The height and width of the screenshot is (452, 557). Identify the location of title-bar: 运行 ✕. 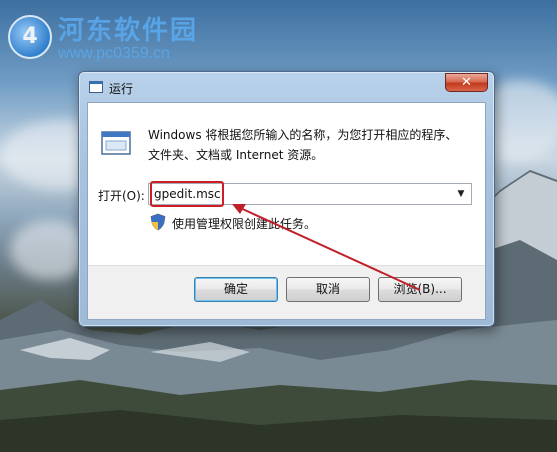
(286, 88).